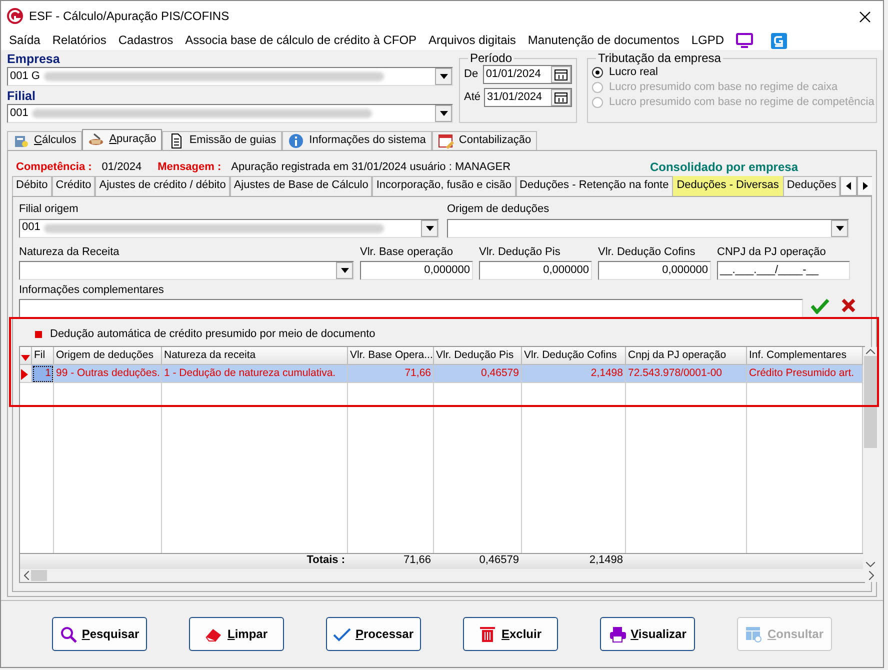 Image resolution: width=888 pixels, height=670 pixels. Describe the element at coordinates (514, 97) in the screenshot. I see `date-value: 31/01/2024` at that location.